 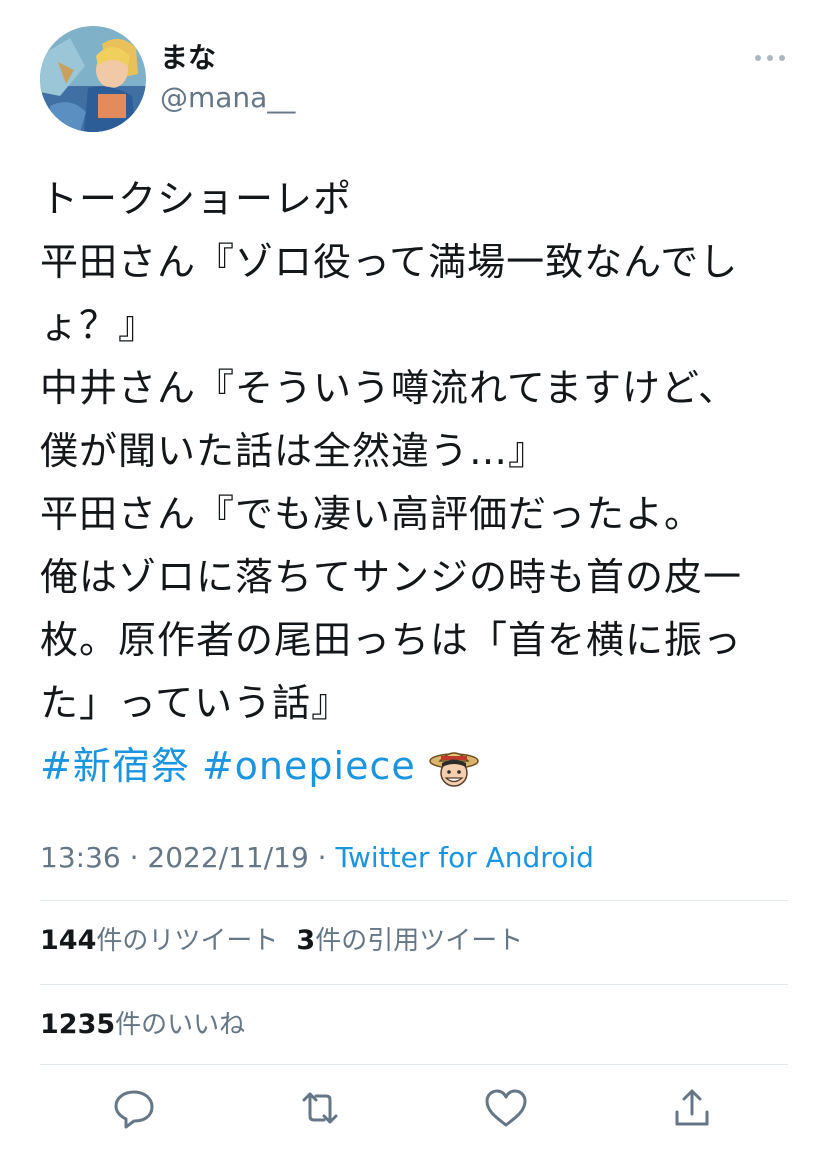 I want to click on retweet-icon, so click(x=320, y=1108).